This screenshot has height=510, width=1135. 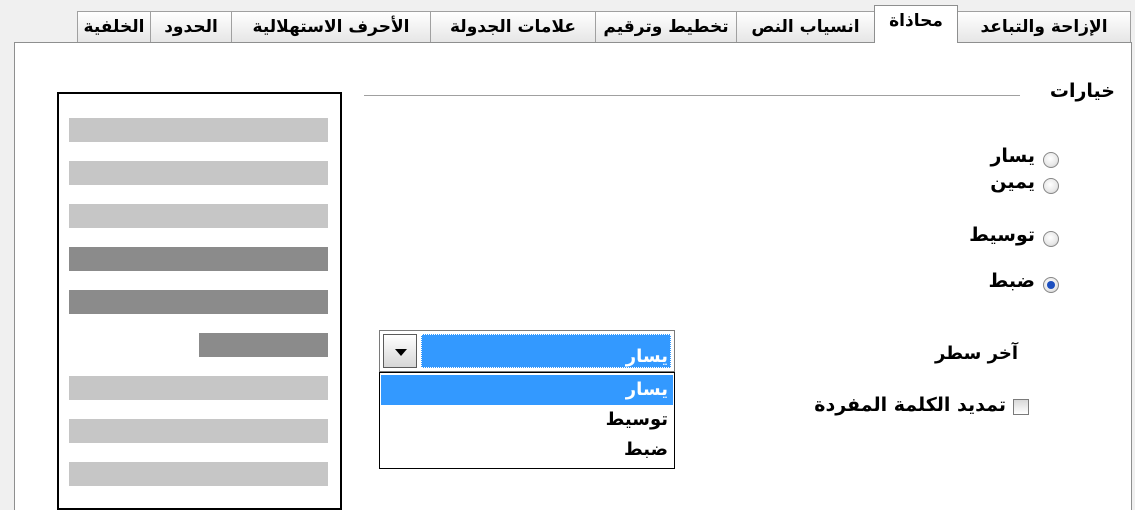 I want to click on chevron-down-icon, so click(x=401, y=352).